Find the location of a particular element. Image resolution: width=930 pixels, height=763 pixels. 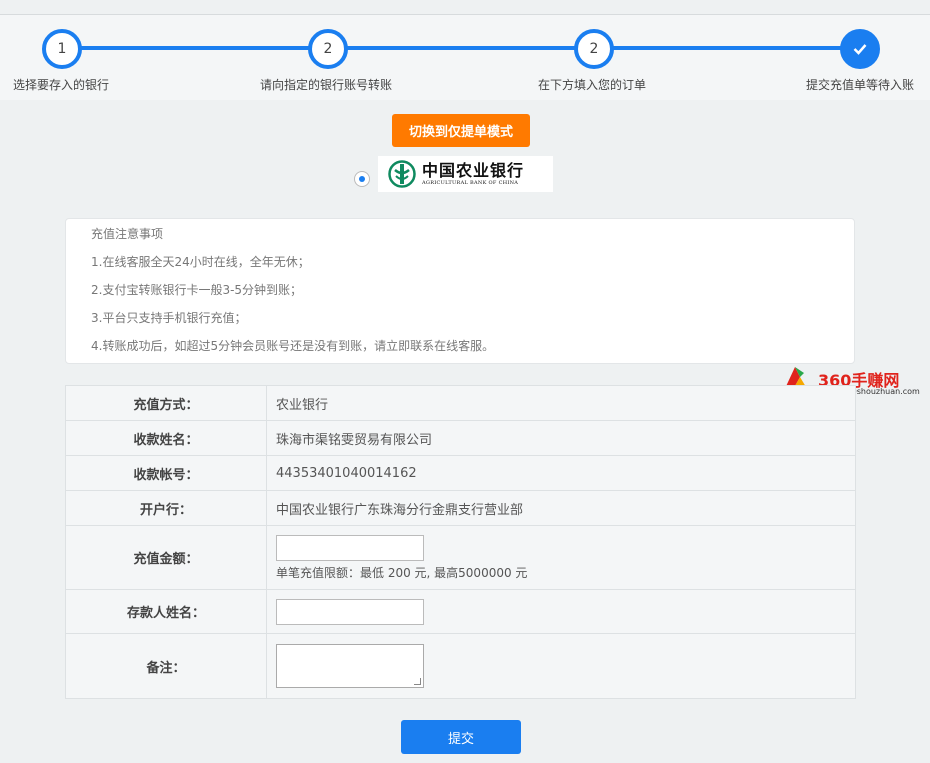

bank-name-cn: 中国农业银行 is located at coordinates (473, 170).